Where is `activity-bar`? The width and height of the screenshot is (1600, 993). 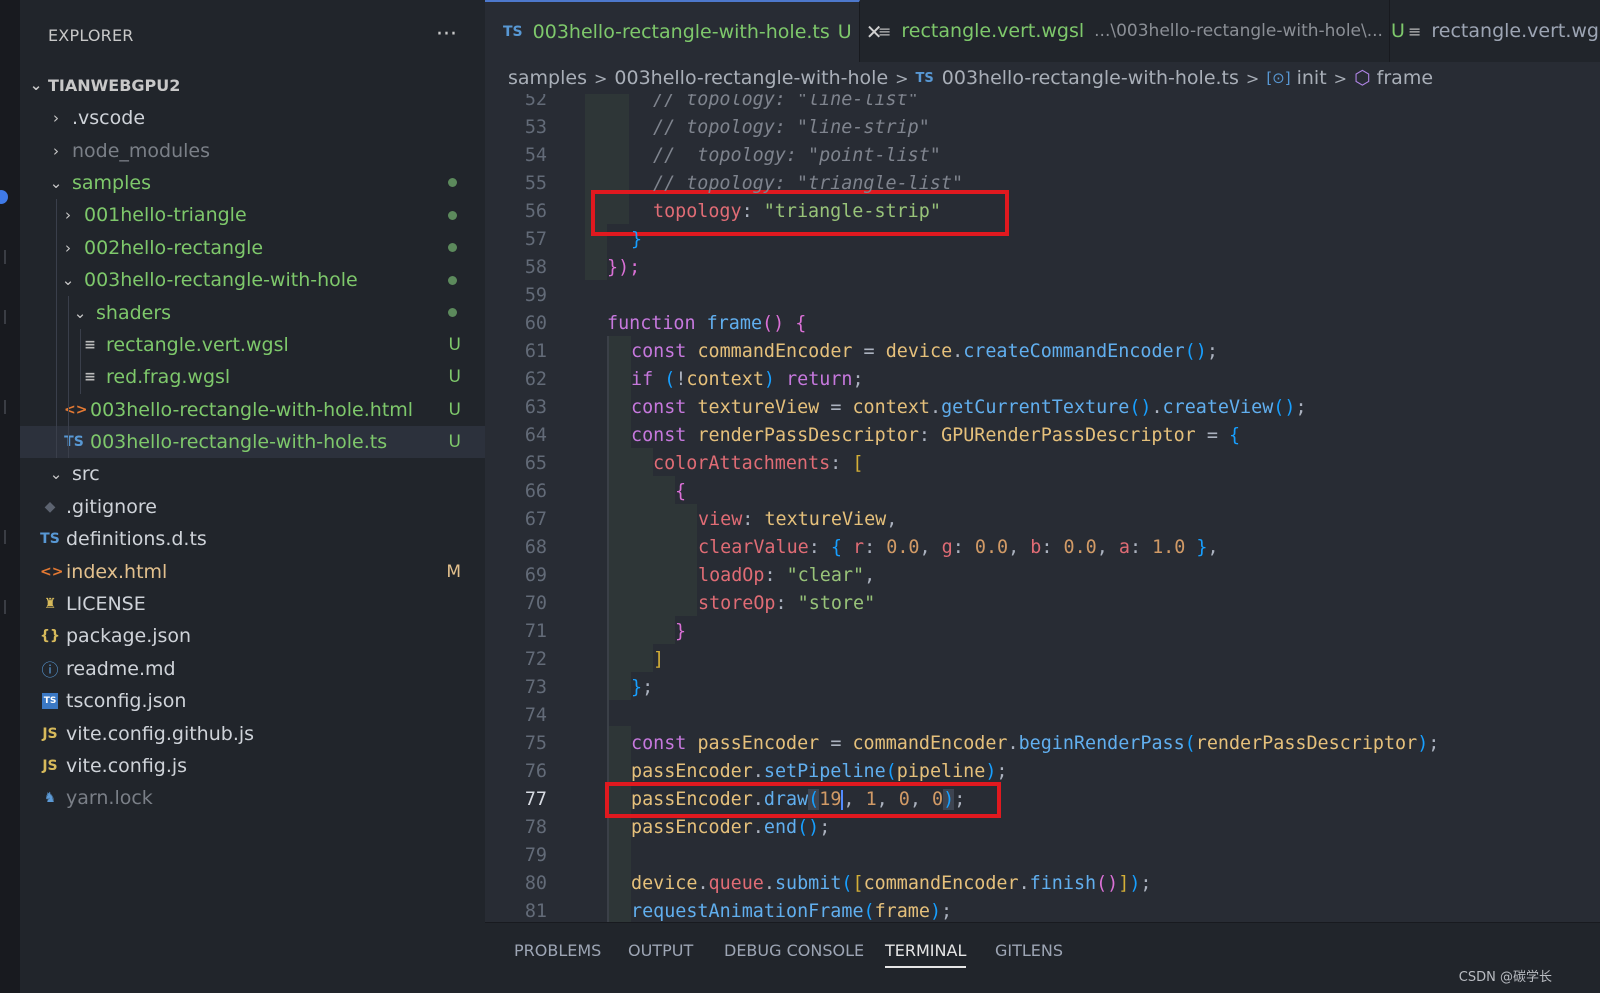
activity-bar is located at coordinates (10, 496).